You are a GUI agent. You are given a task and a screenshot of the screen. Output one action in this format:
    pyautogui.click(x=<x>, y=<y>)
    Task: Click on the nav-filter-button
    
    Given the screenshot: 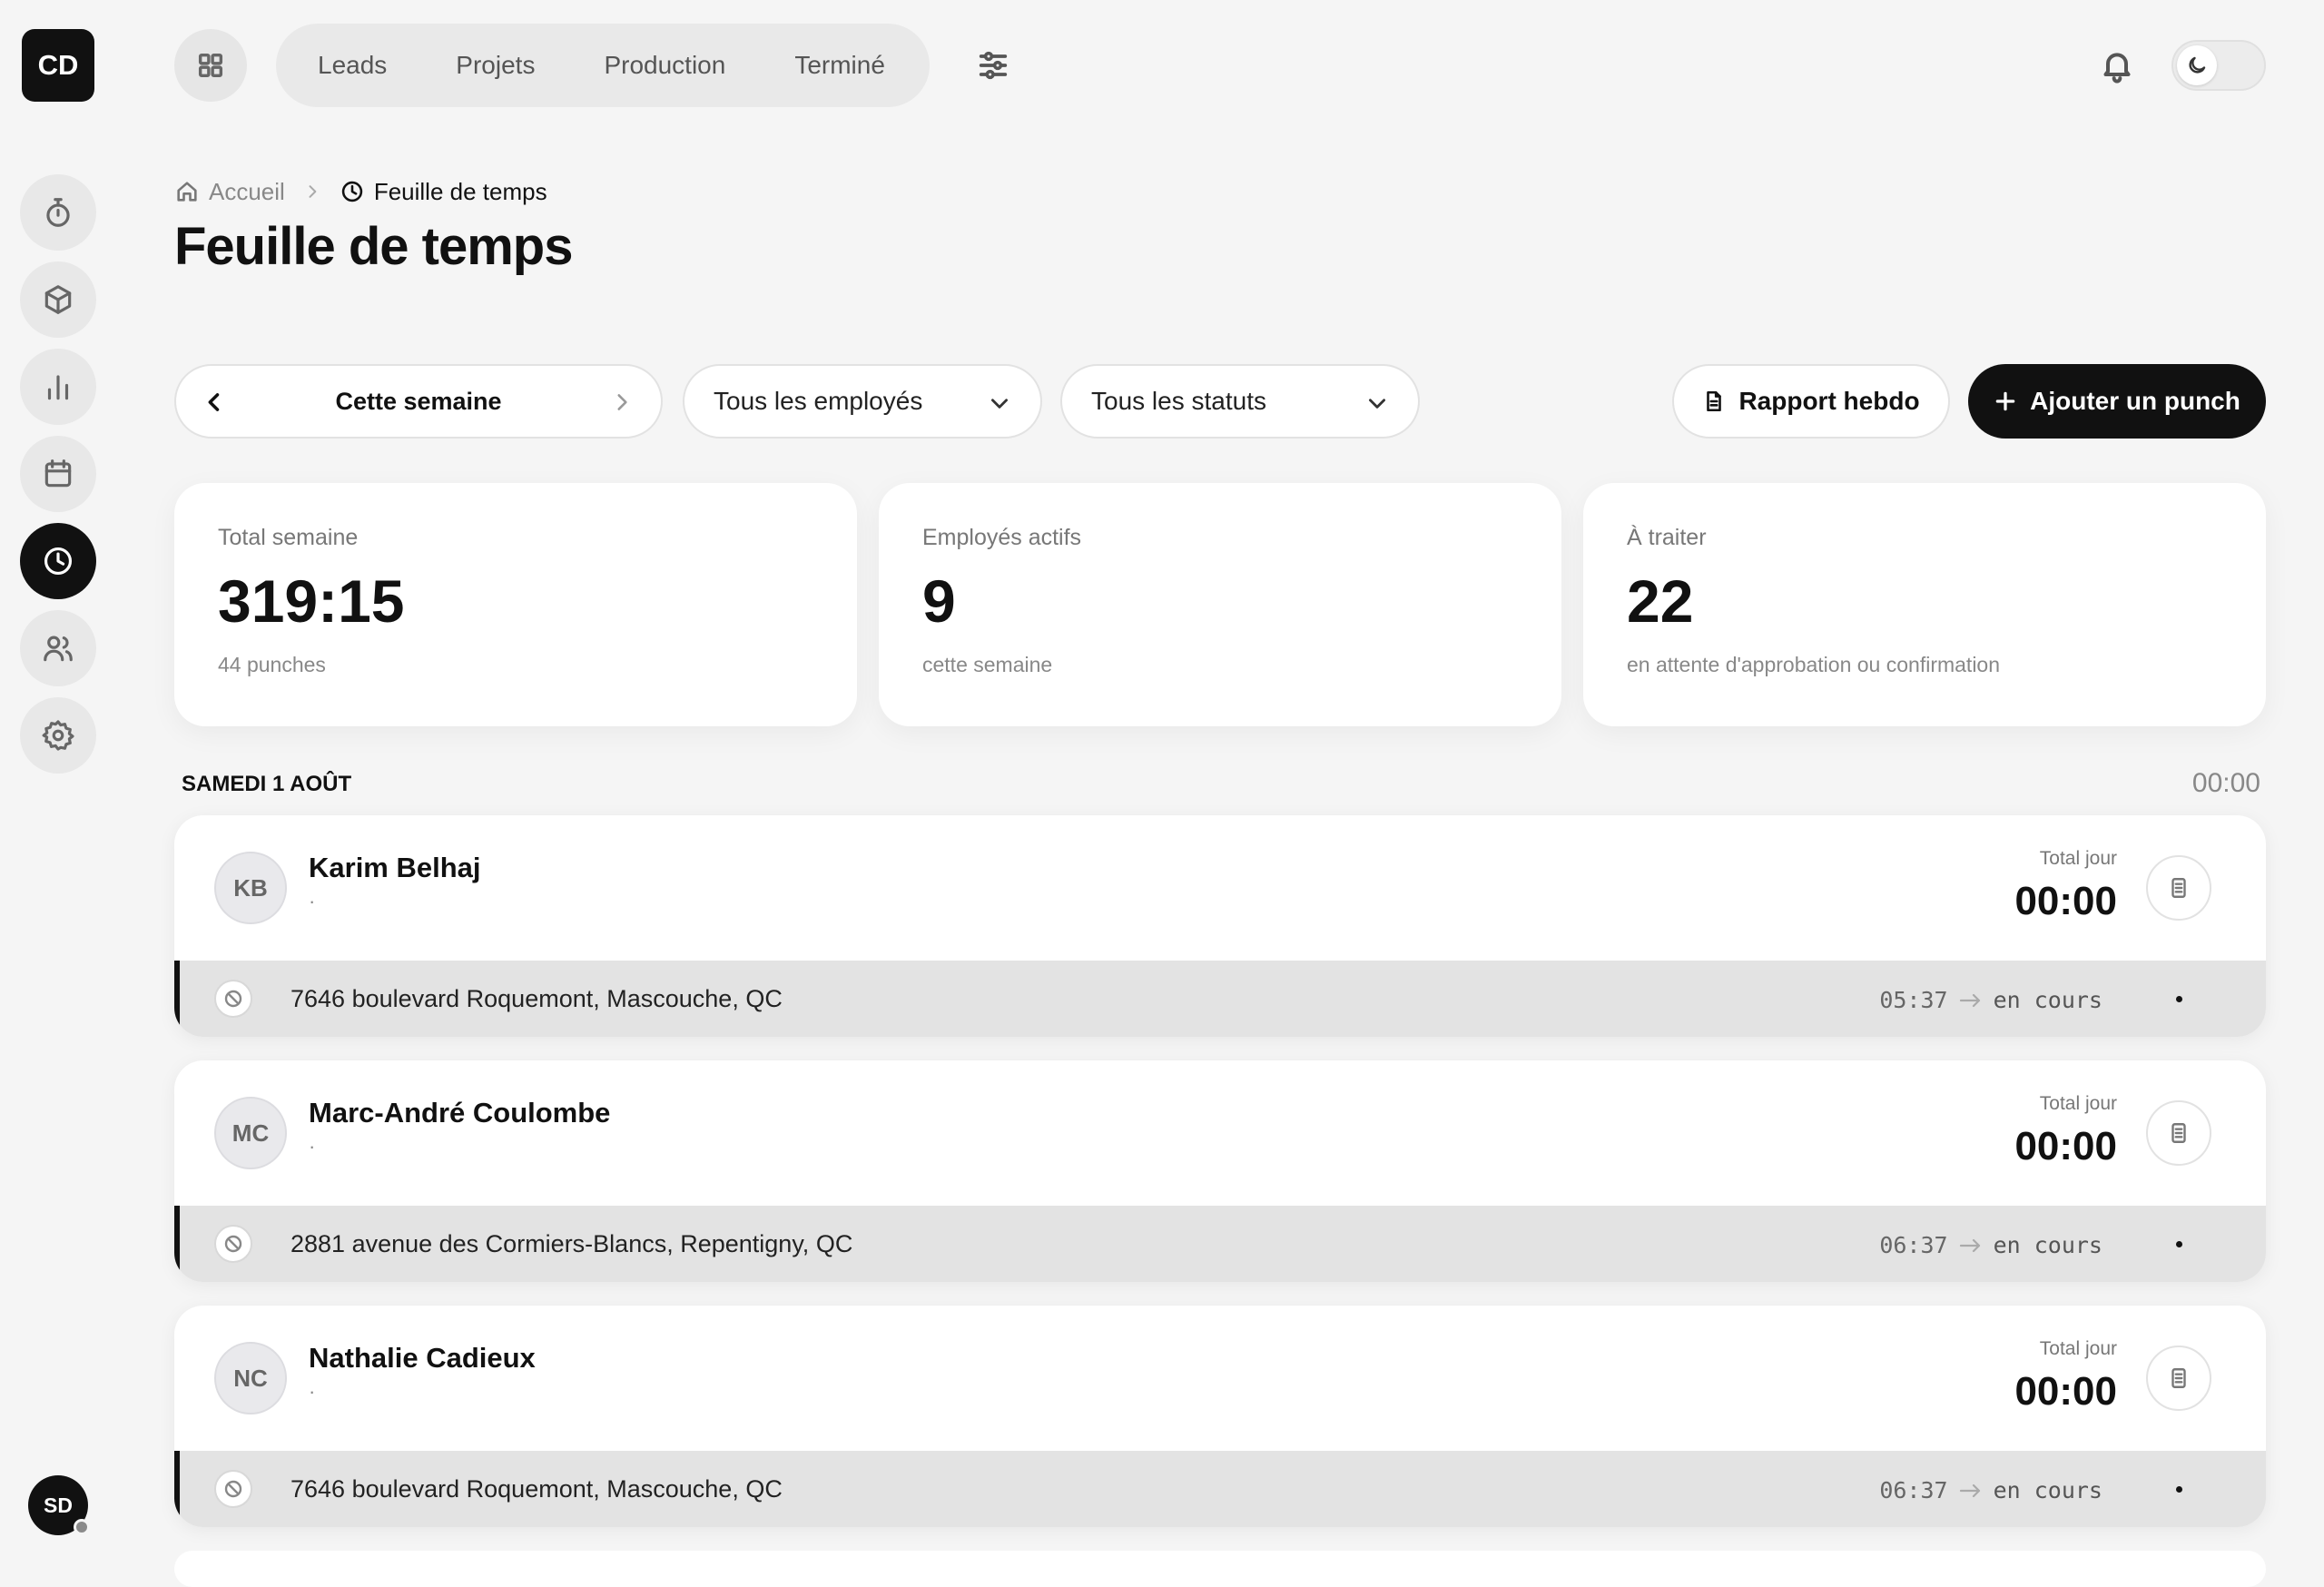 What is the action you would take?
    pyautogui.click(x=993, y=66)
    